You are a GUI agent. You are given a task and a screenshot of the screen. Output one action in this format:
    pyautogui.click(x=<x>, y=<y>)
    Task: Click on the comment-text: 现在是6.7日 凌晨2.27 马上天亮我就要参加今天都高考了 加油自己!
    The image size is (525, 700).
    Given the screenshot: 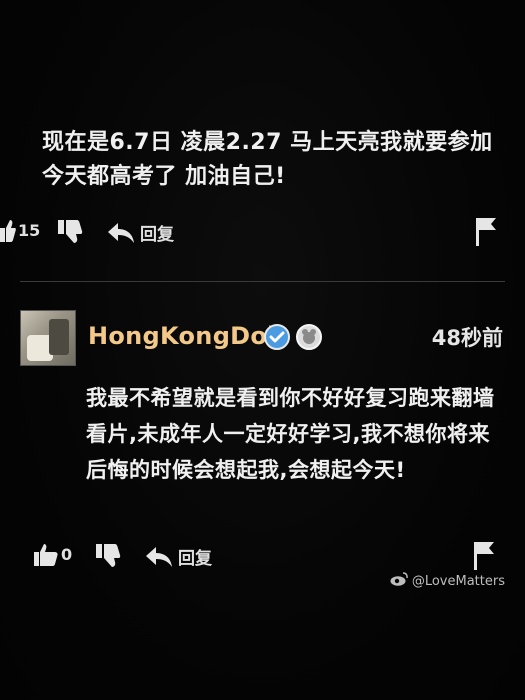 What is the action you would take?
    pyautogui.click(x=267, y=159)
    